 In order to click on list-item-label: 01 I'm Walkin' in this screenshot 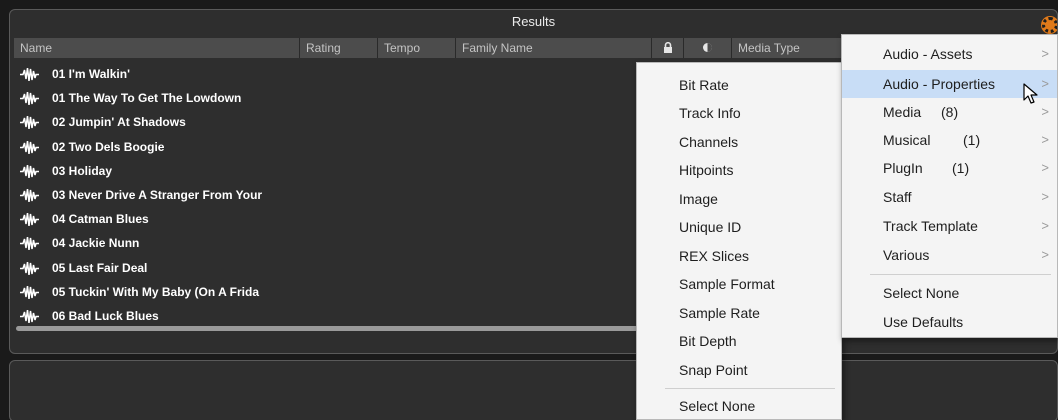, I will do `click(91, 74)`.